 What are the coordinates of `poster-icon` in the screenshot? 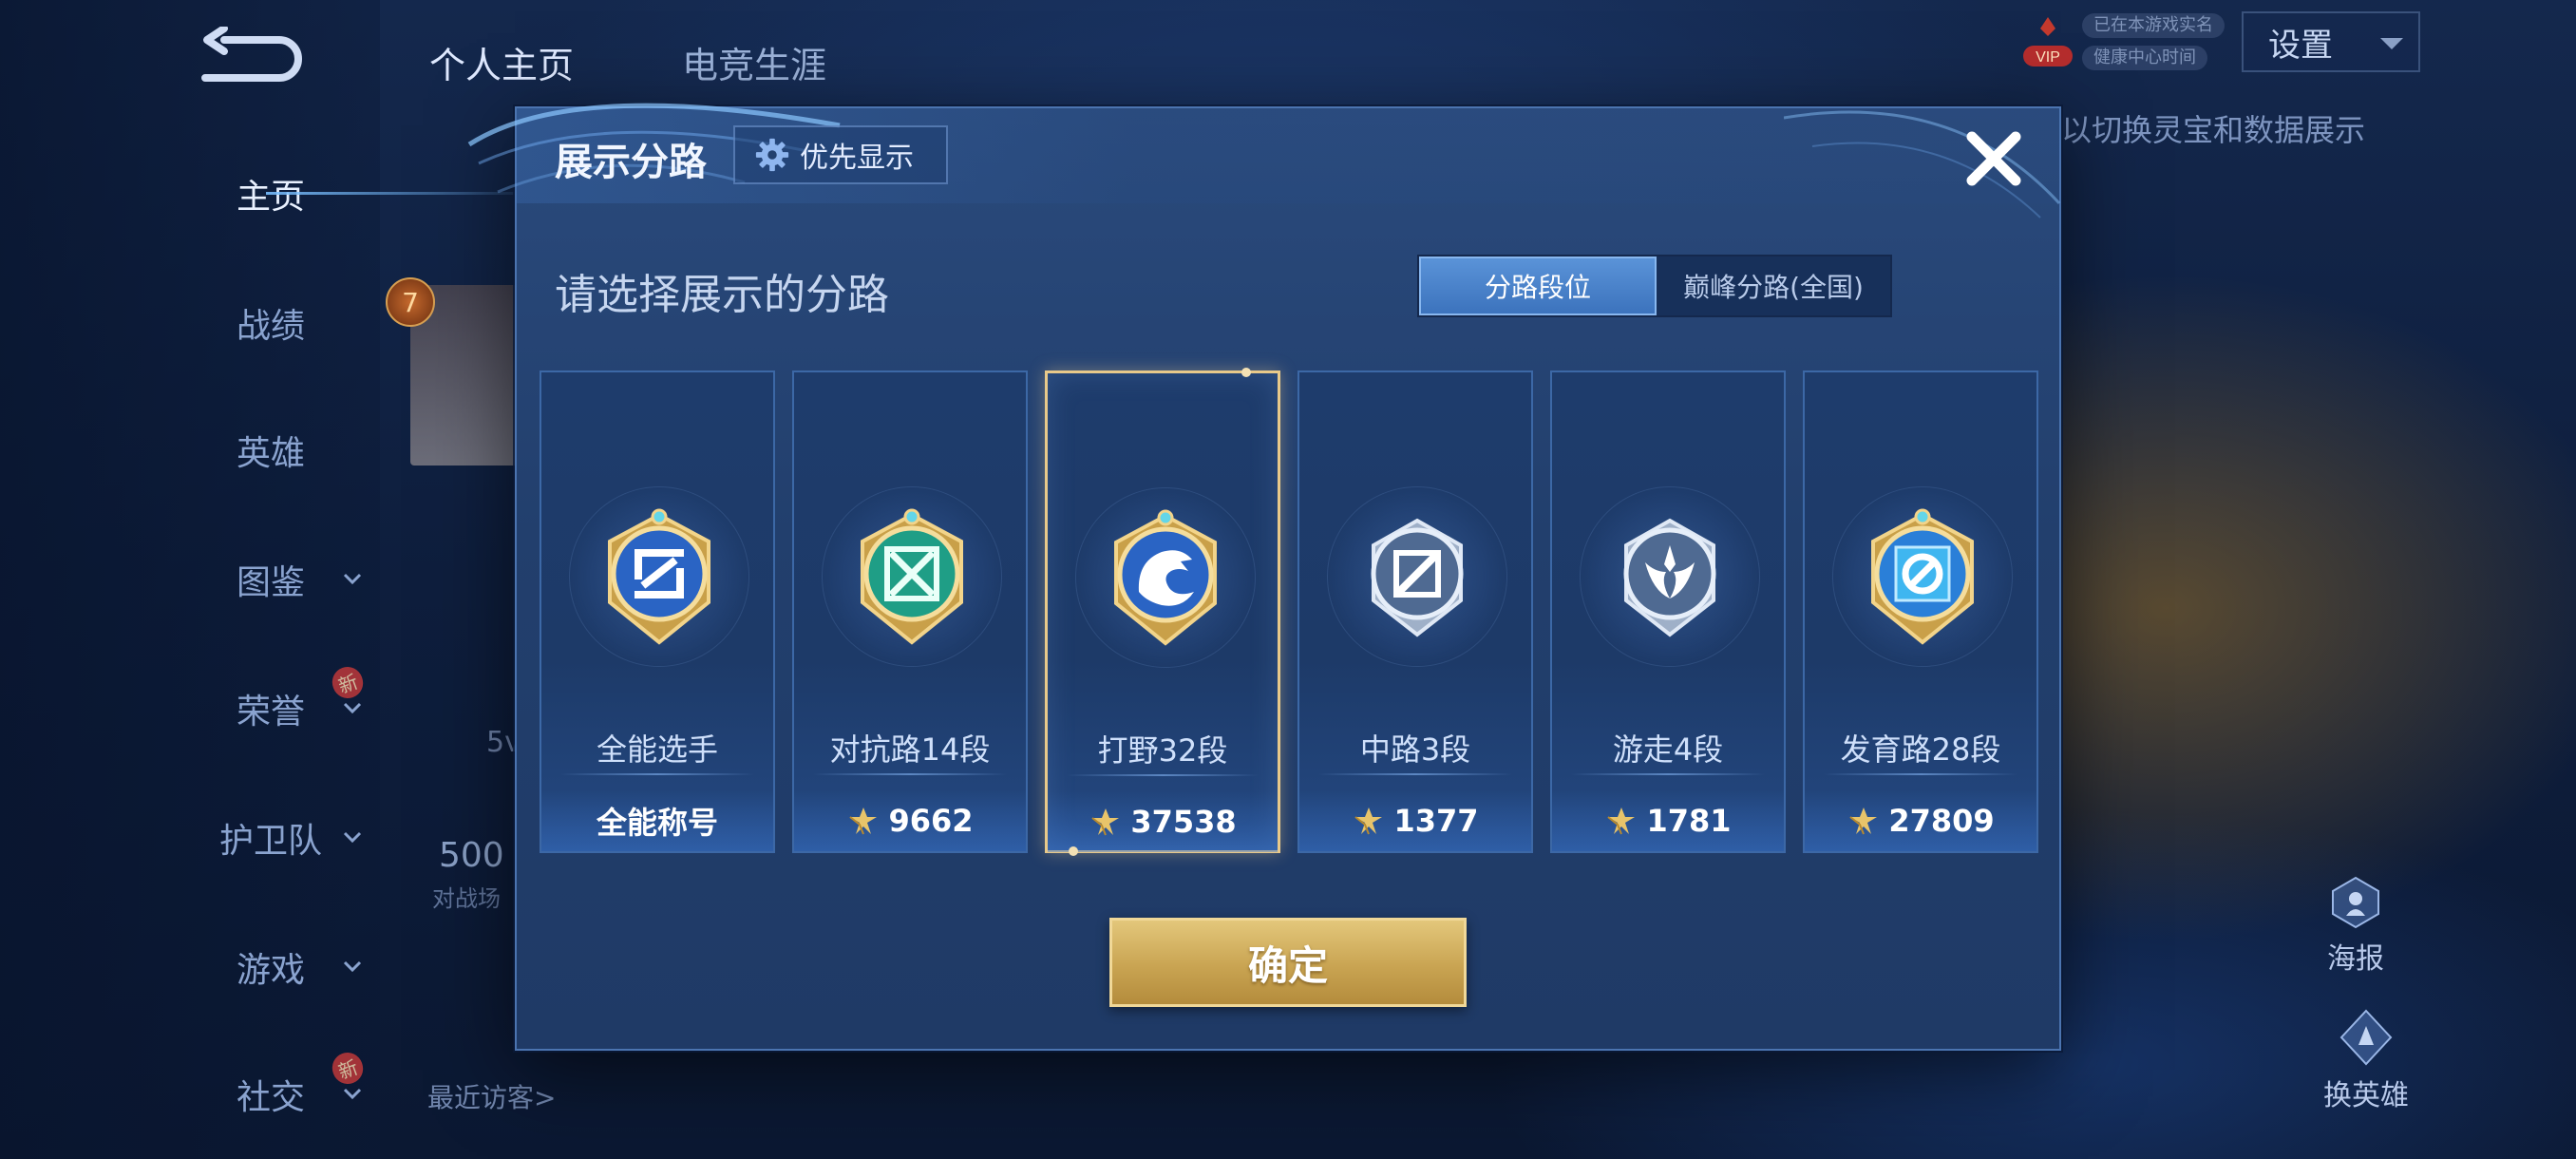 It's located at (2355, 902).